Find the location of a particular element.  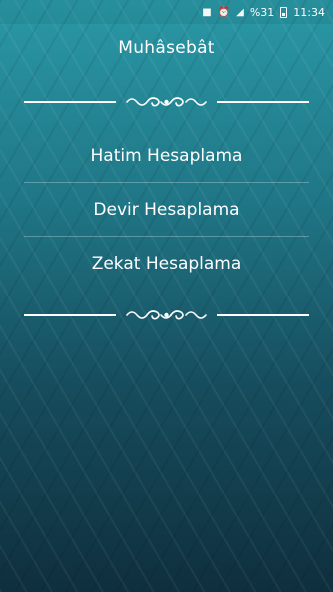

status-bar: ■ ⏰ ◢ %31 11:34 is located at coordinates (166, 12).